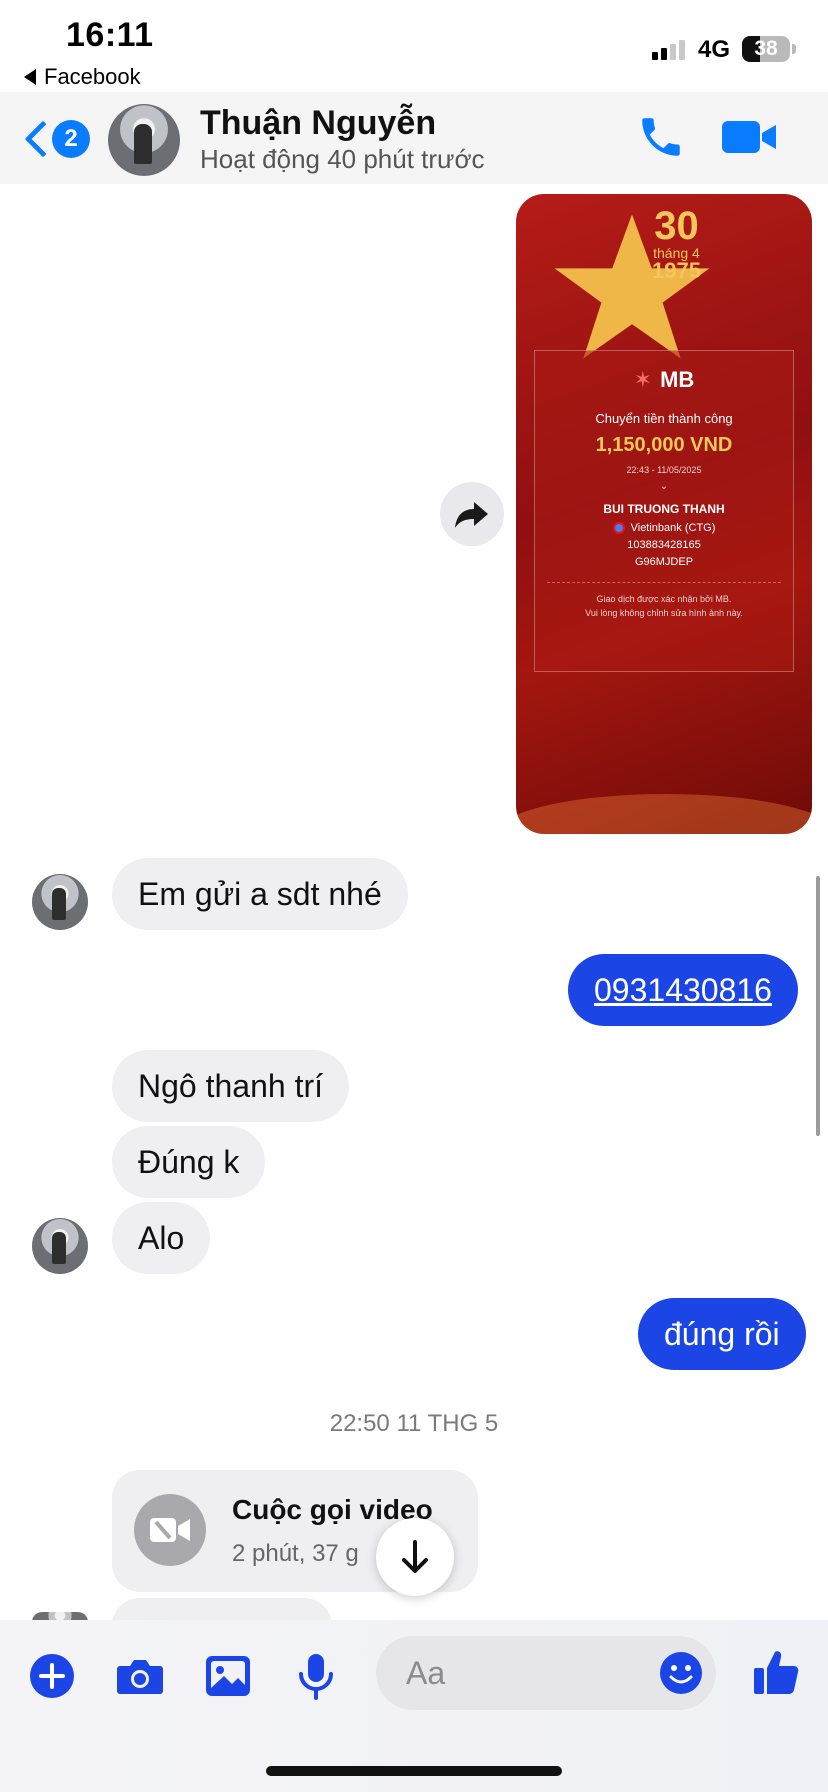 The width and height of the screenshot is (828, 1792). Describe the element at coordinates (673, 528) in the screenshot. I see `beneficiary-bank-label: Vietinbank (CTG)` at that location.